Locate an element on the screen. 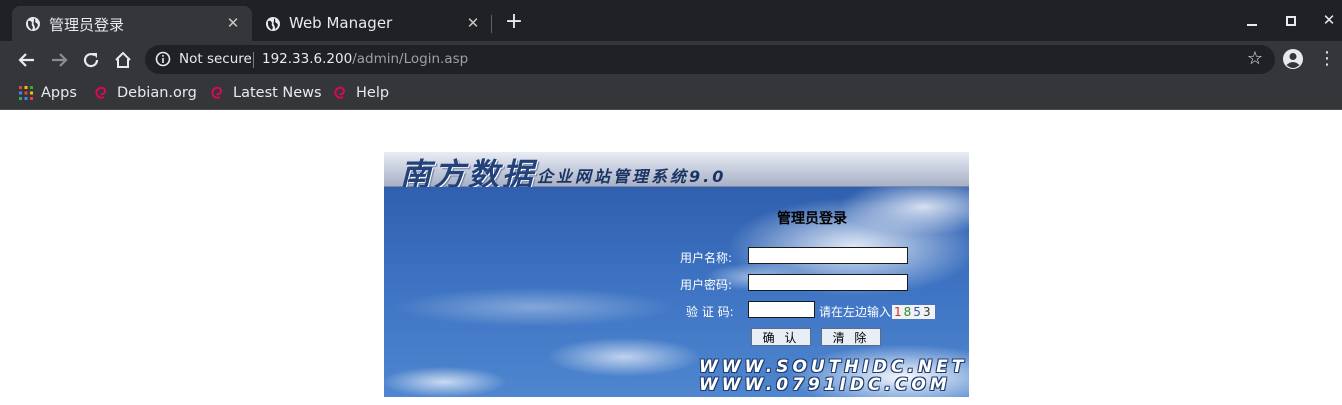 This screenshot has height=405, width=1342. apps-grid-icon is located at coordinates (26, 93).